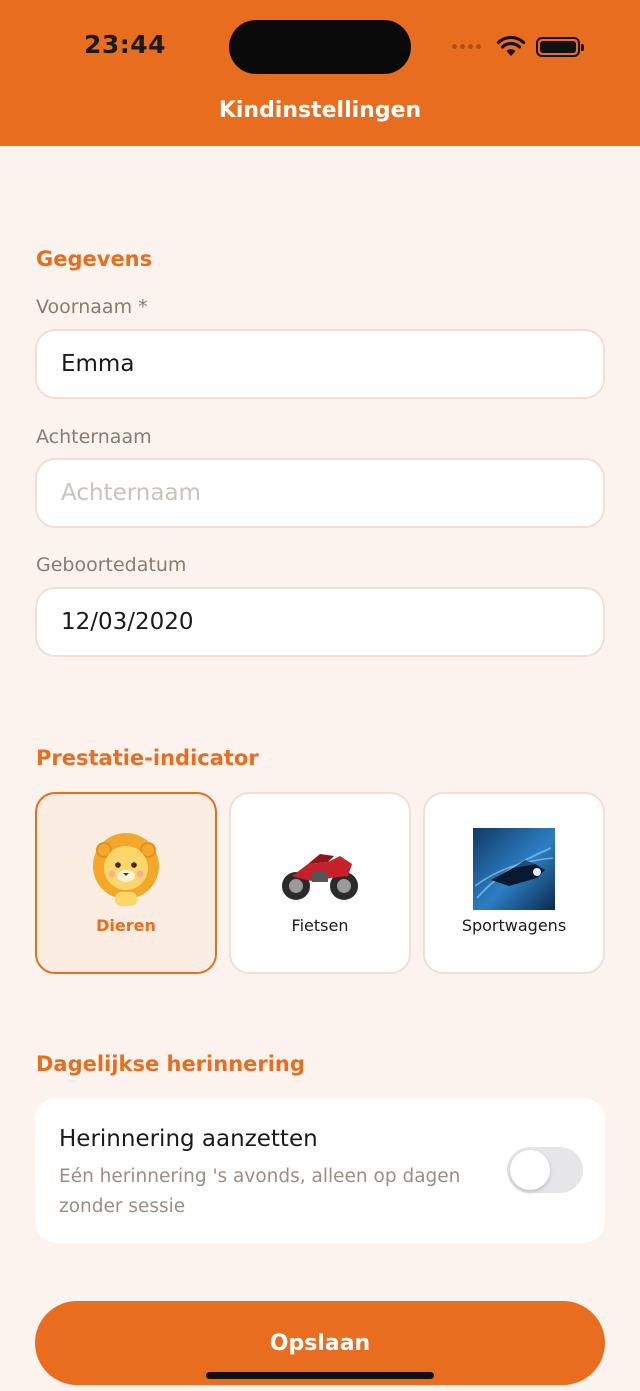 This screenshot has height=1391, width=640. I want to click on indicator-option-label: Fietsen, so click(320, 925).